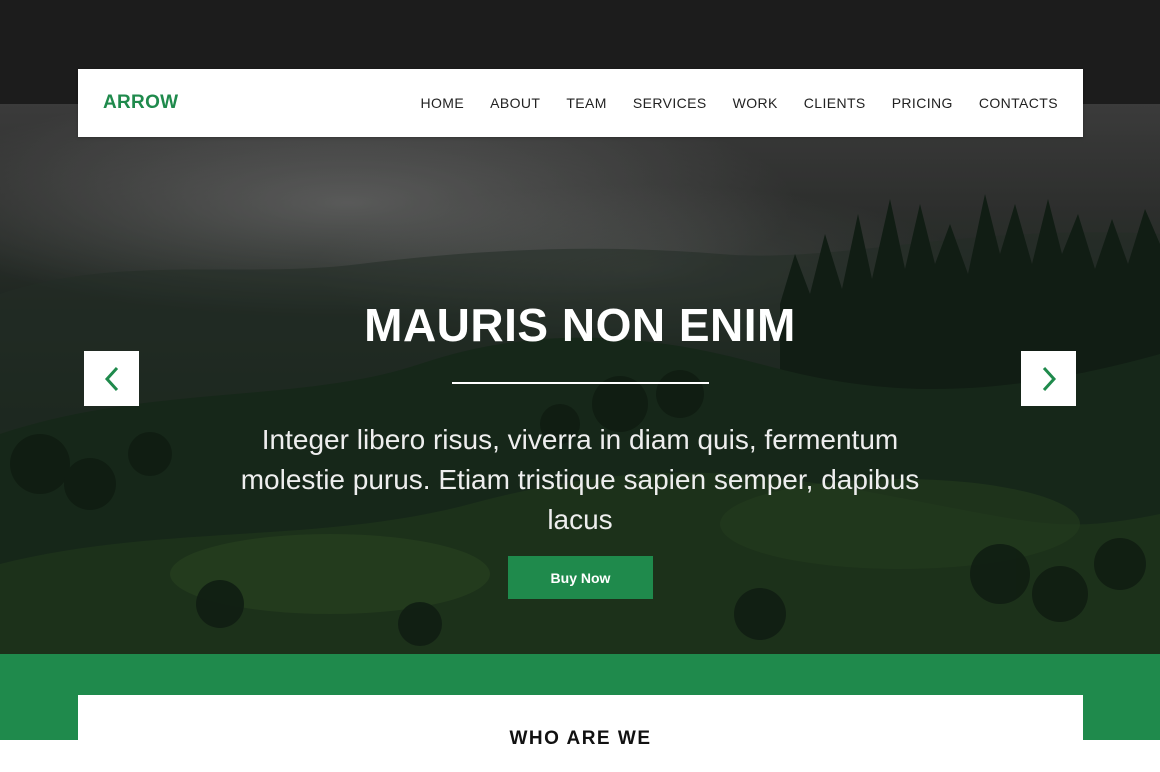 This screenshot has width=1160, height=772. What do you see at coordinates (670, 103) in the screenshot?
I see `nav-link-services: SERVICES` at bounding box center [670, 103].